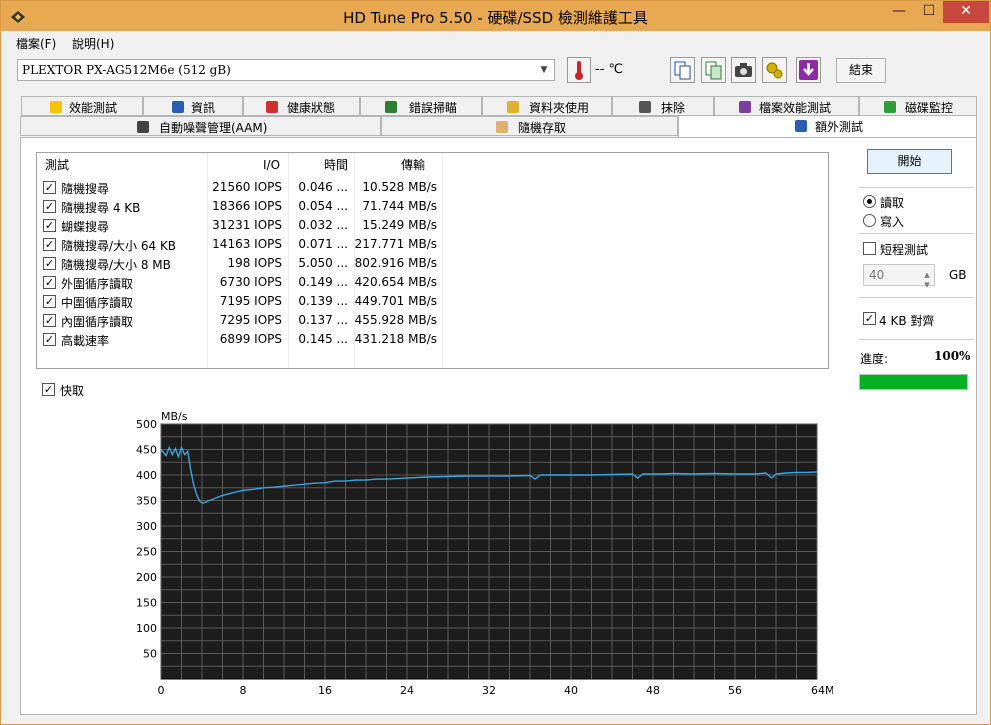 This screenshot has width=991, height=725. I want to click on size-input: 40 ▲ ▼, so click(899, 276).